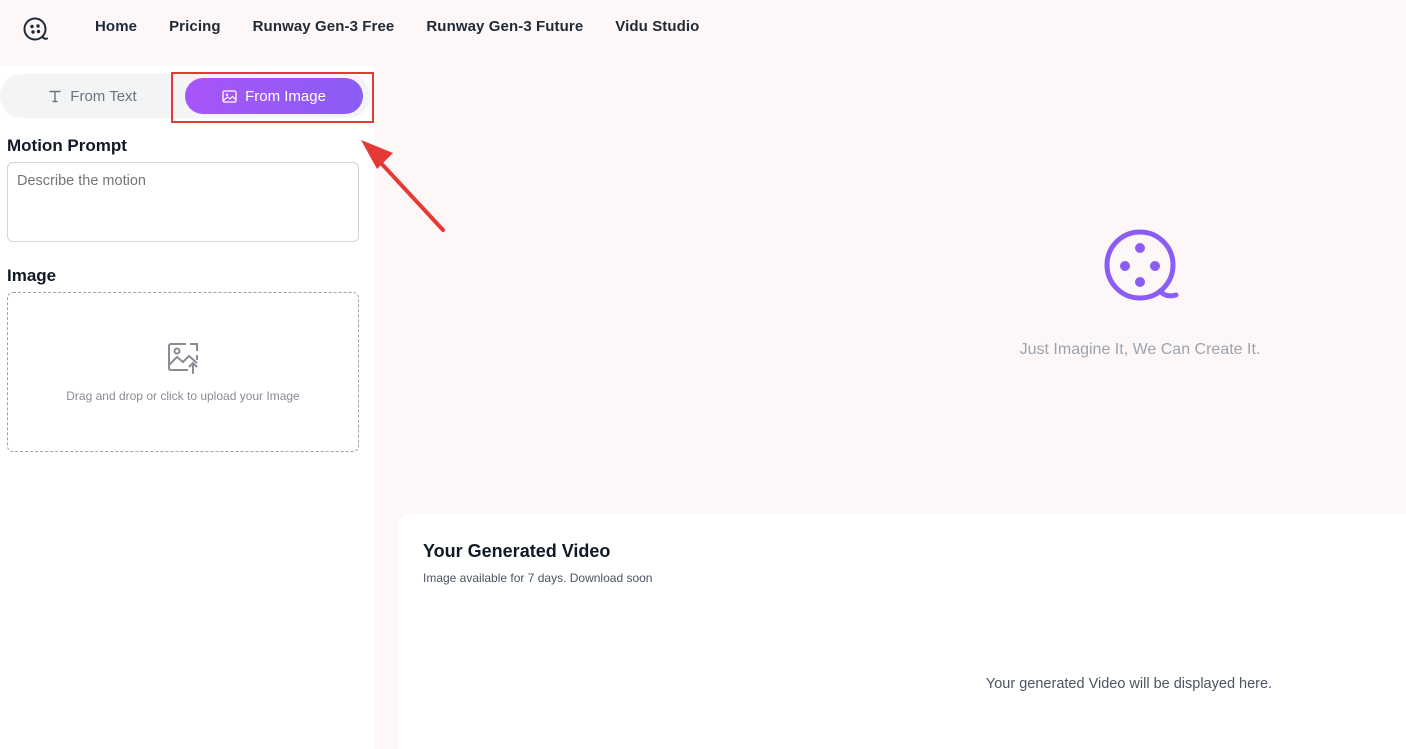 Image resolution: width=1406 pixels, height=749 pixels. Describe the element at coordinates (324, 26) in the screenshot. I see `nav-link-runway-gen3-free: Runway Gen-3 Free` at that location.